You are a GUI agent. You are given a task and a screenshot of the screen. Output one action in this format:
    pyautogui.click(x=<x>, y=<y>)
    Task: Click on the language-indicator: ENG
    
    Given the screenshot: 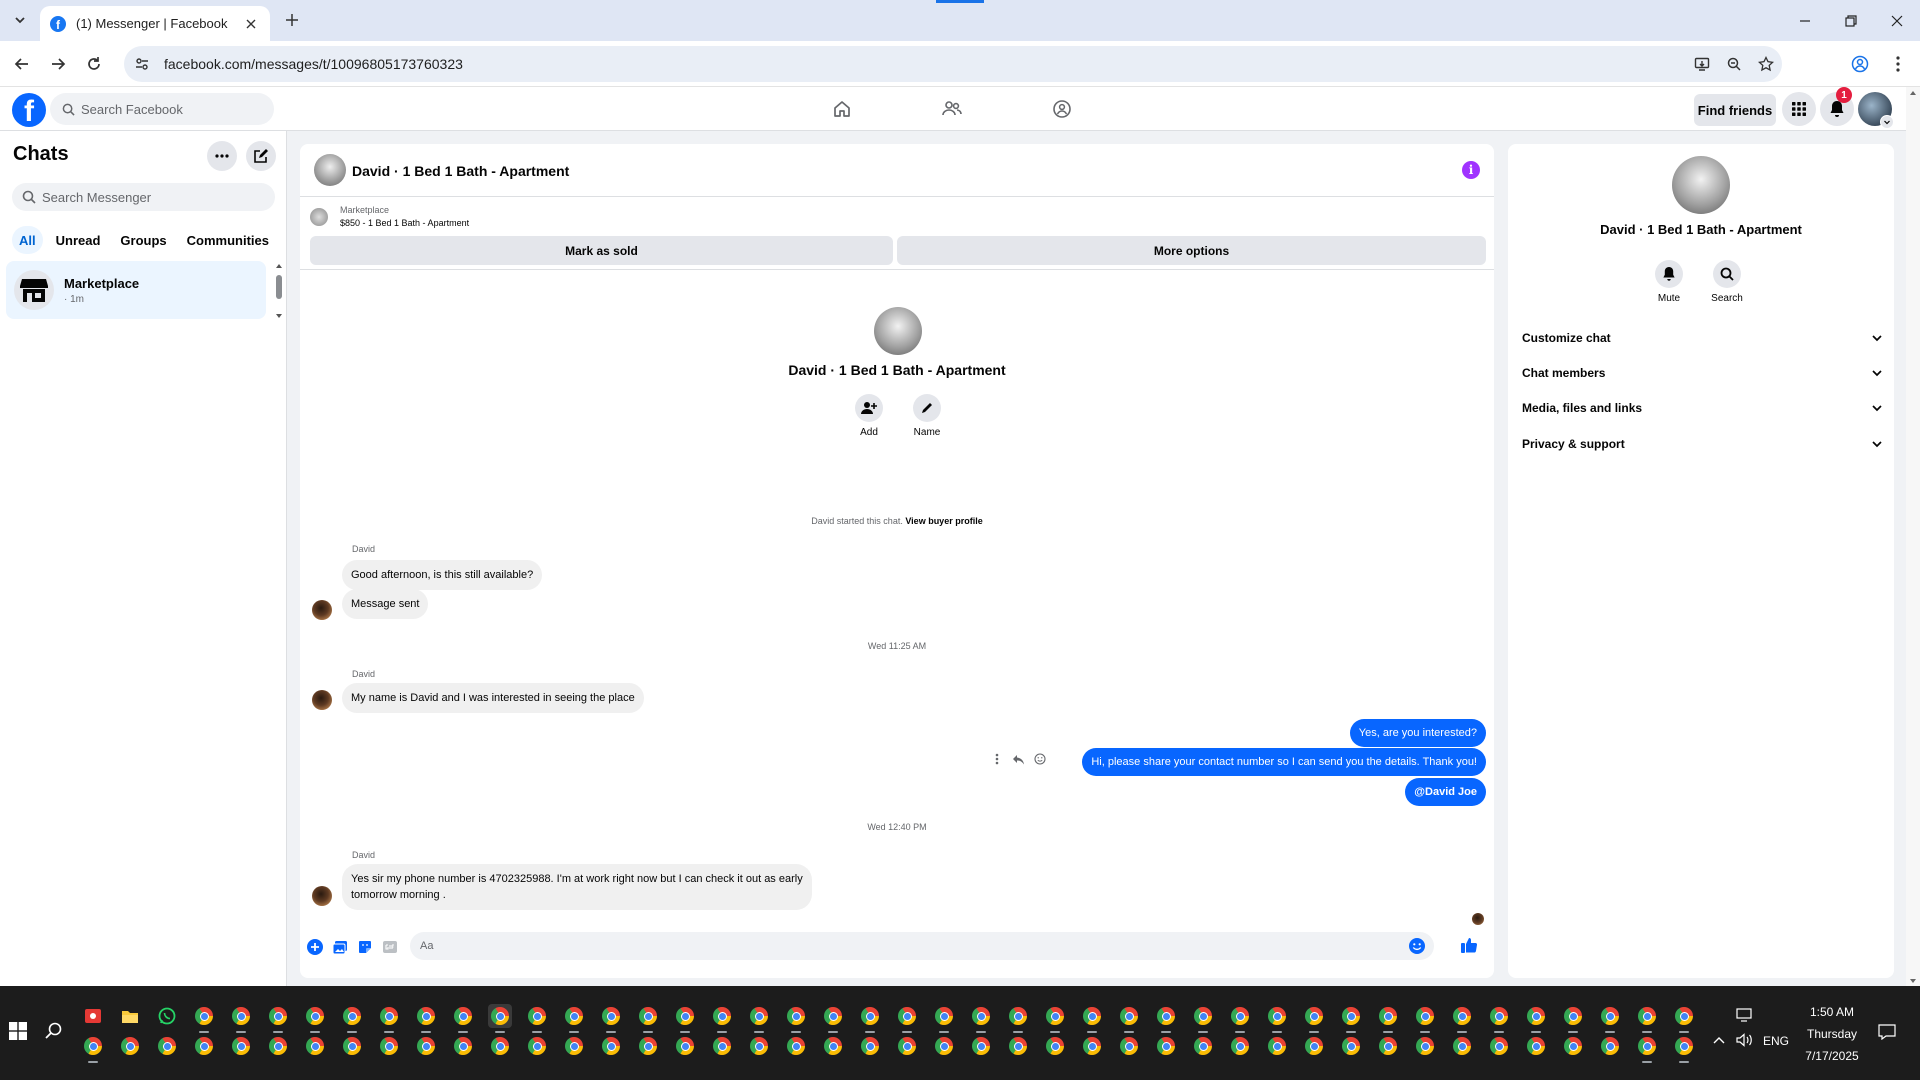 What is the action you would take?
    pyautogui.click(x=1776, y=1041)
    